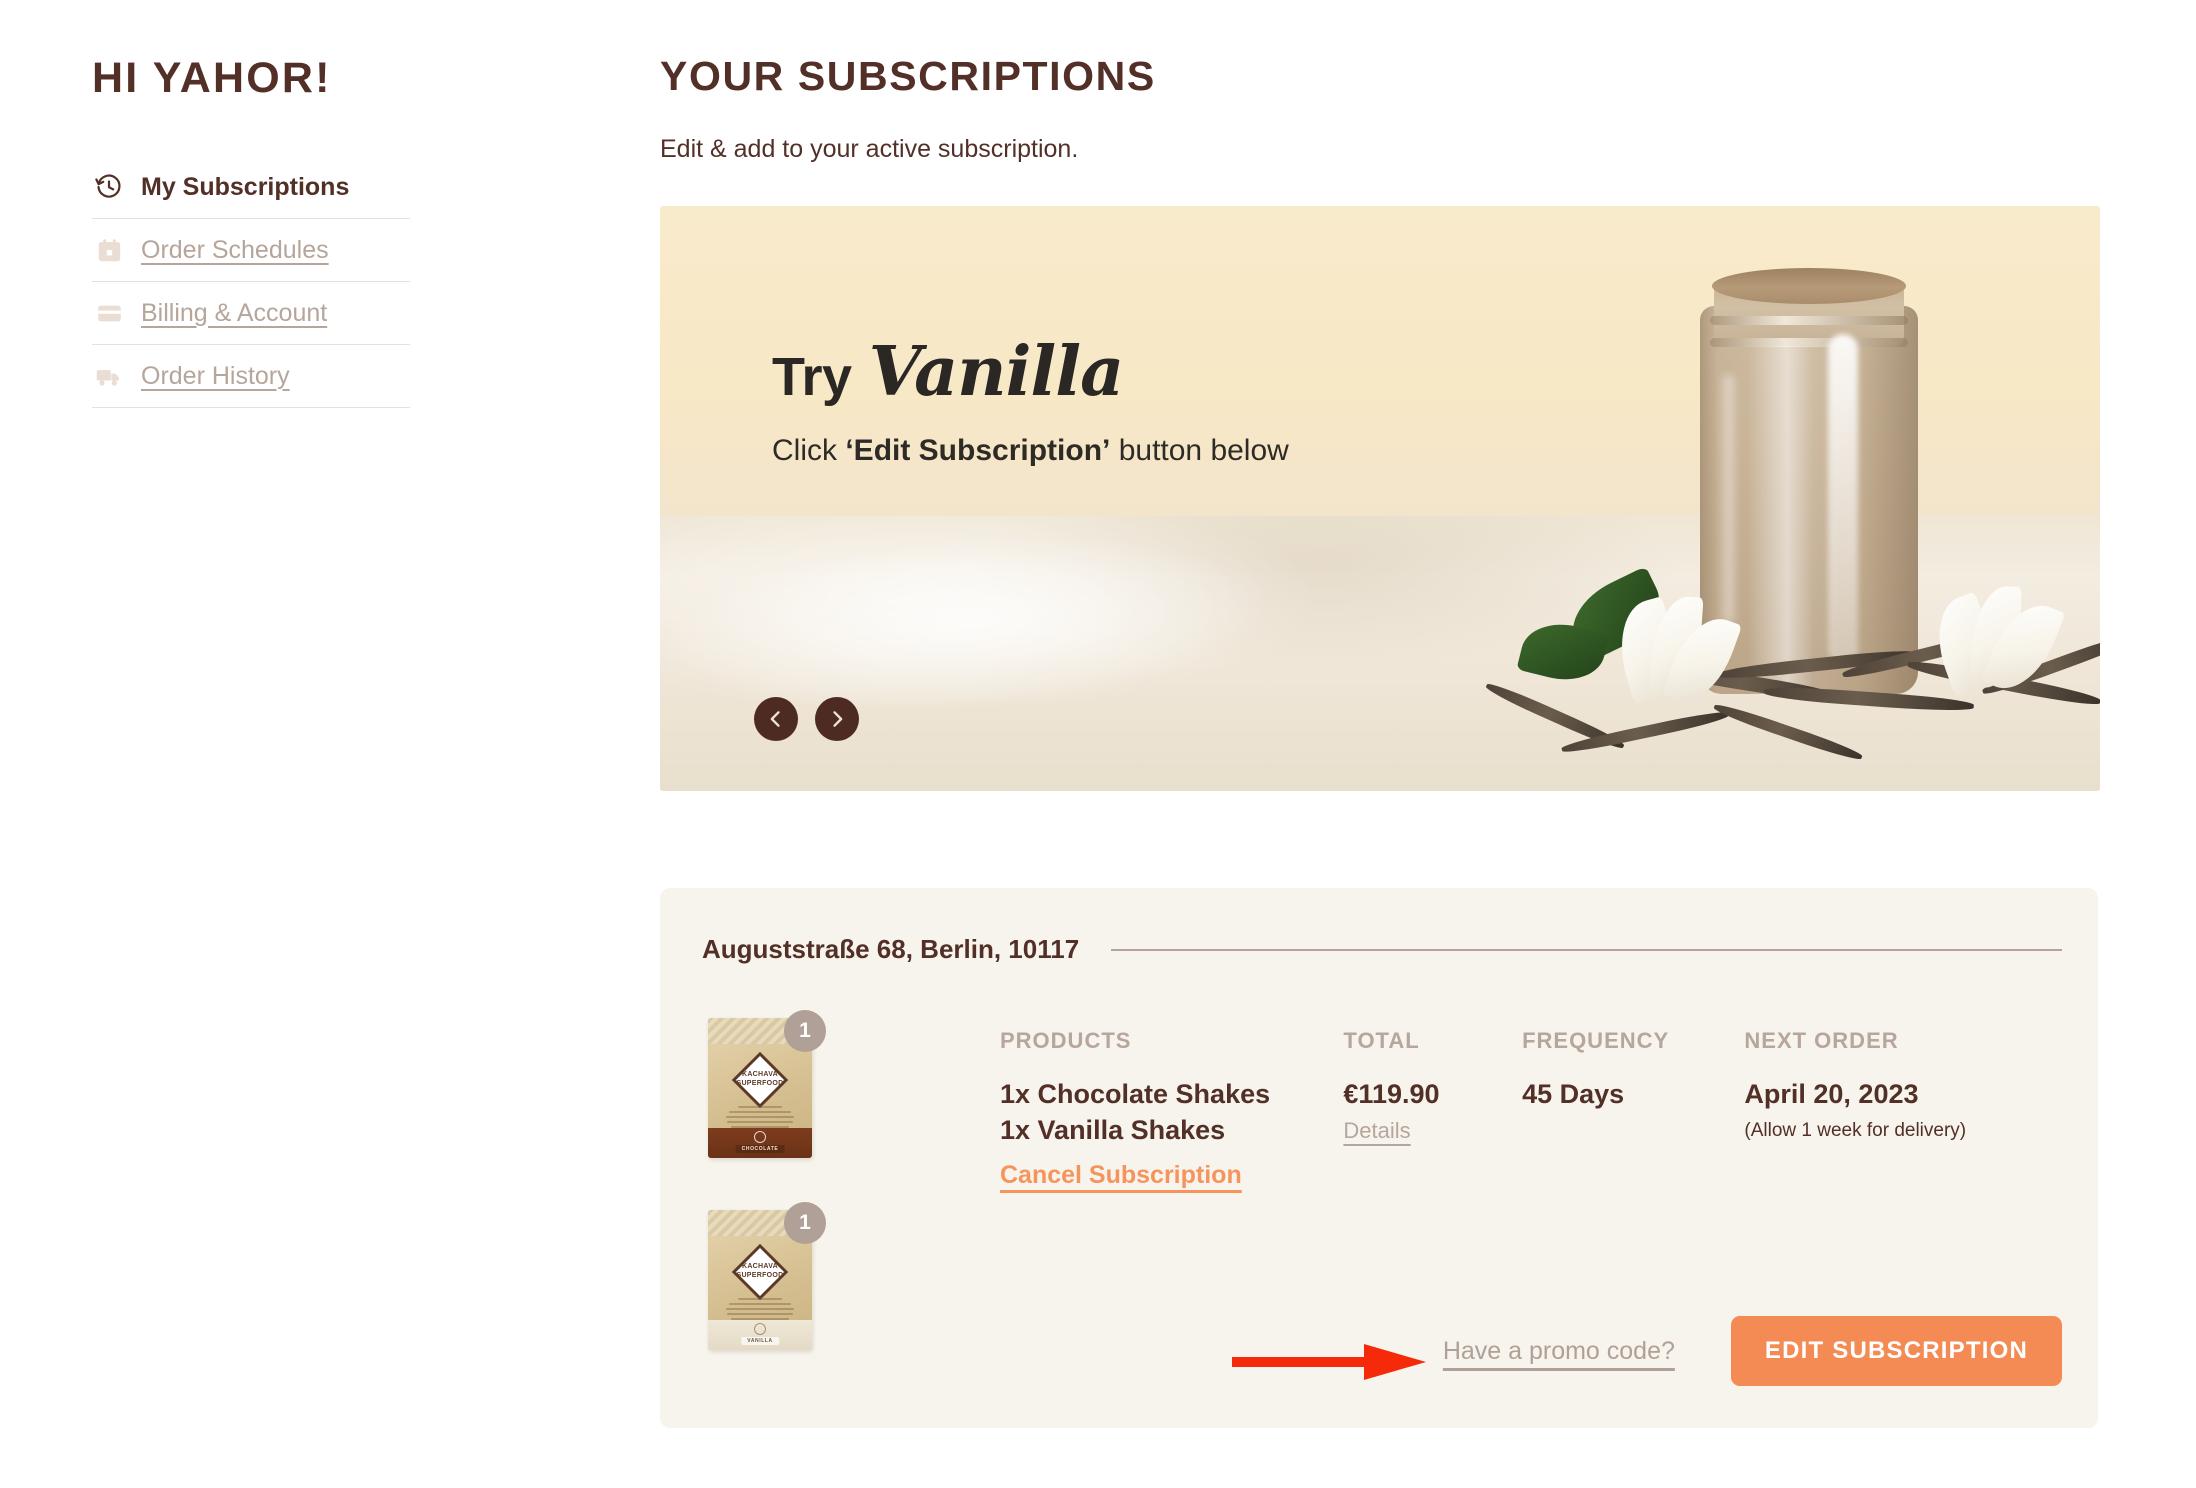 The image size is (2196, 1488). I want to click on sidebar-item-billing-account: Billing & Account, so click(251, 313).